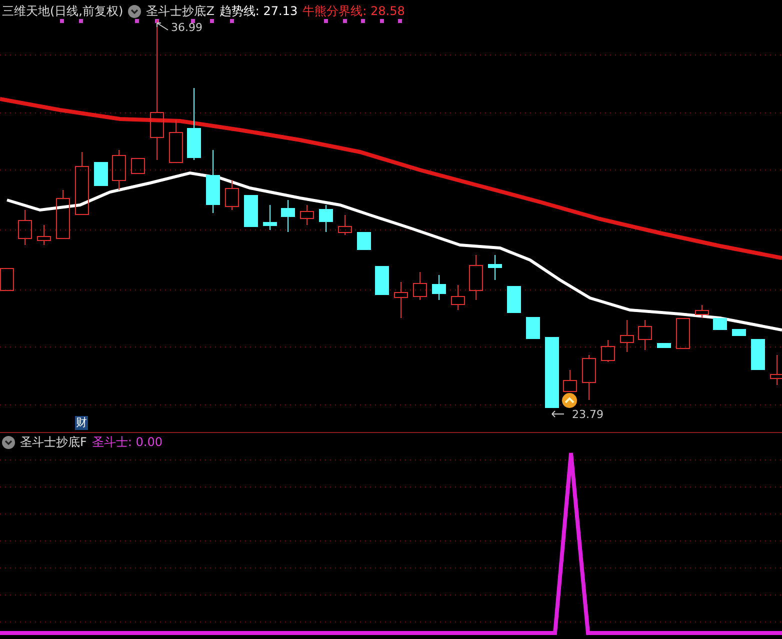 Image resolution: width=782 pixels, height=639 pixels. Describe the element at coordinates (353, 11) in the screenshot. I see `indicator-value: 牛熊分界线: 28.58` at that location.